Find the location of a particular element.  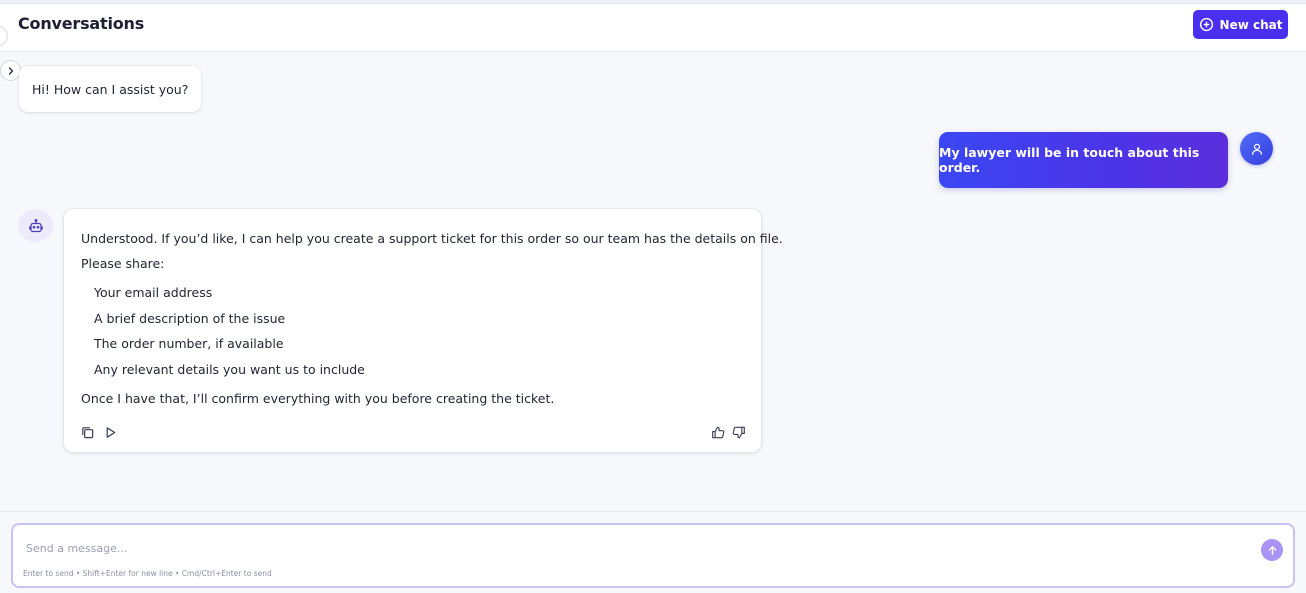

message-actions-left is located at coordinates (99, 432).